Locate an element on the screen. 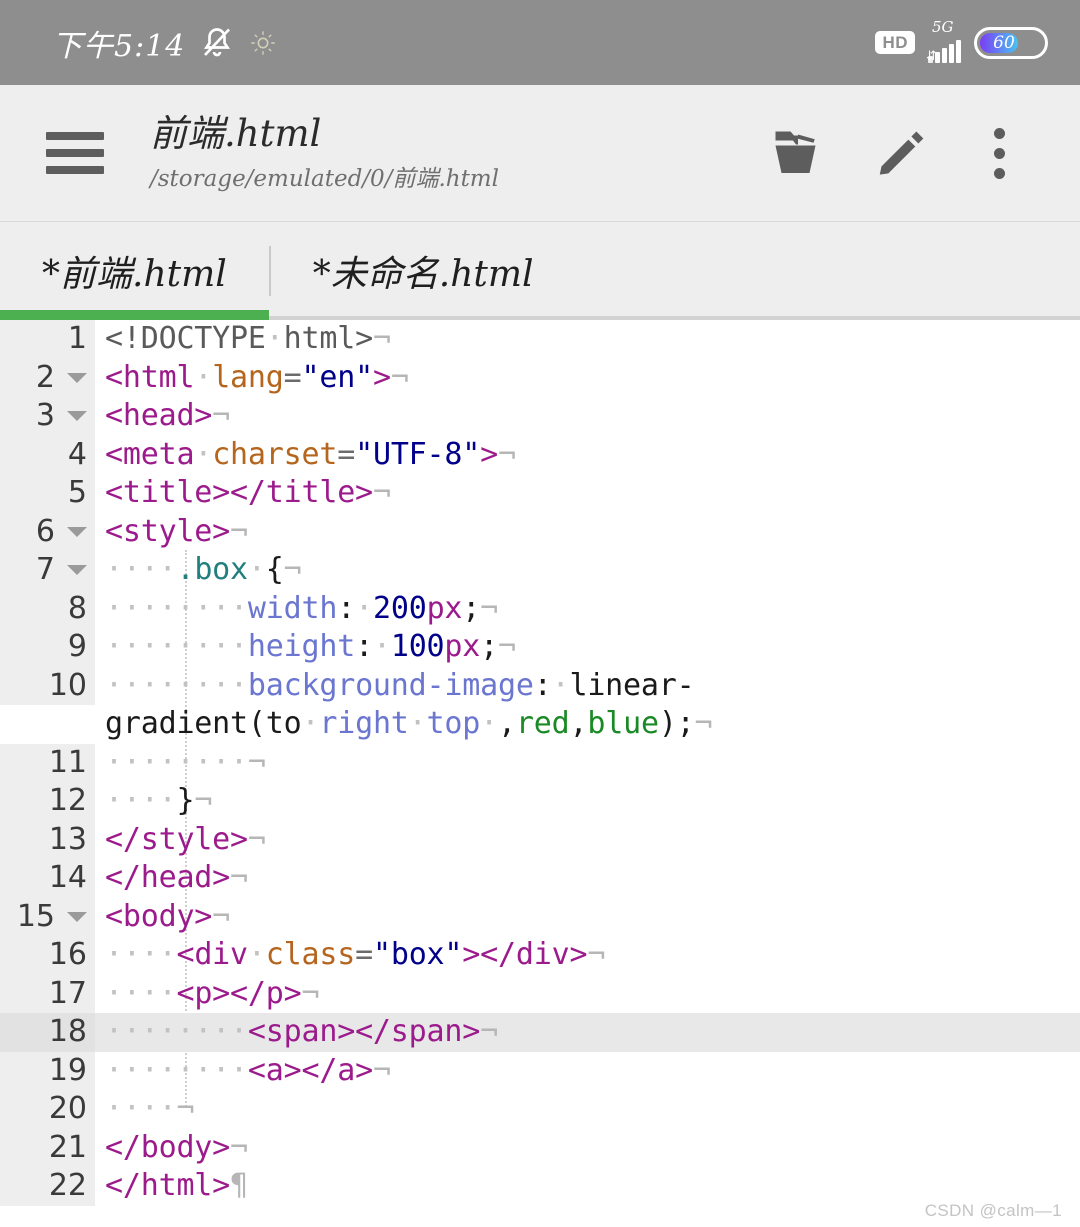 This screenshot has width=1080, height=1227. code-text: <html·lang="en">¬ is located at coordinates (587, 378).